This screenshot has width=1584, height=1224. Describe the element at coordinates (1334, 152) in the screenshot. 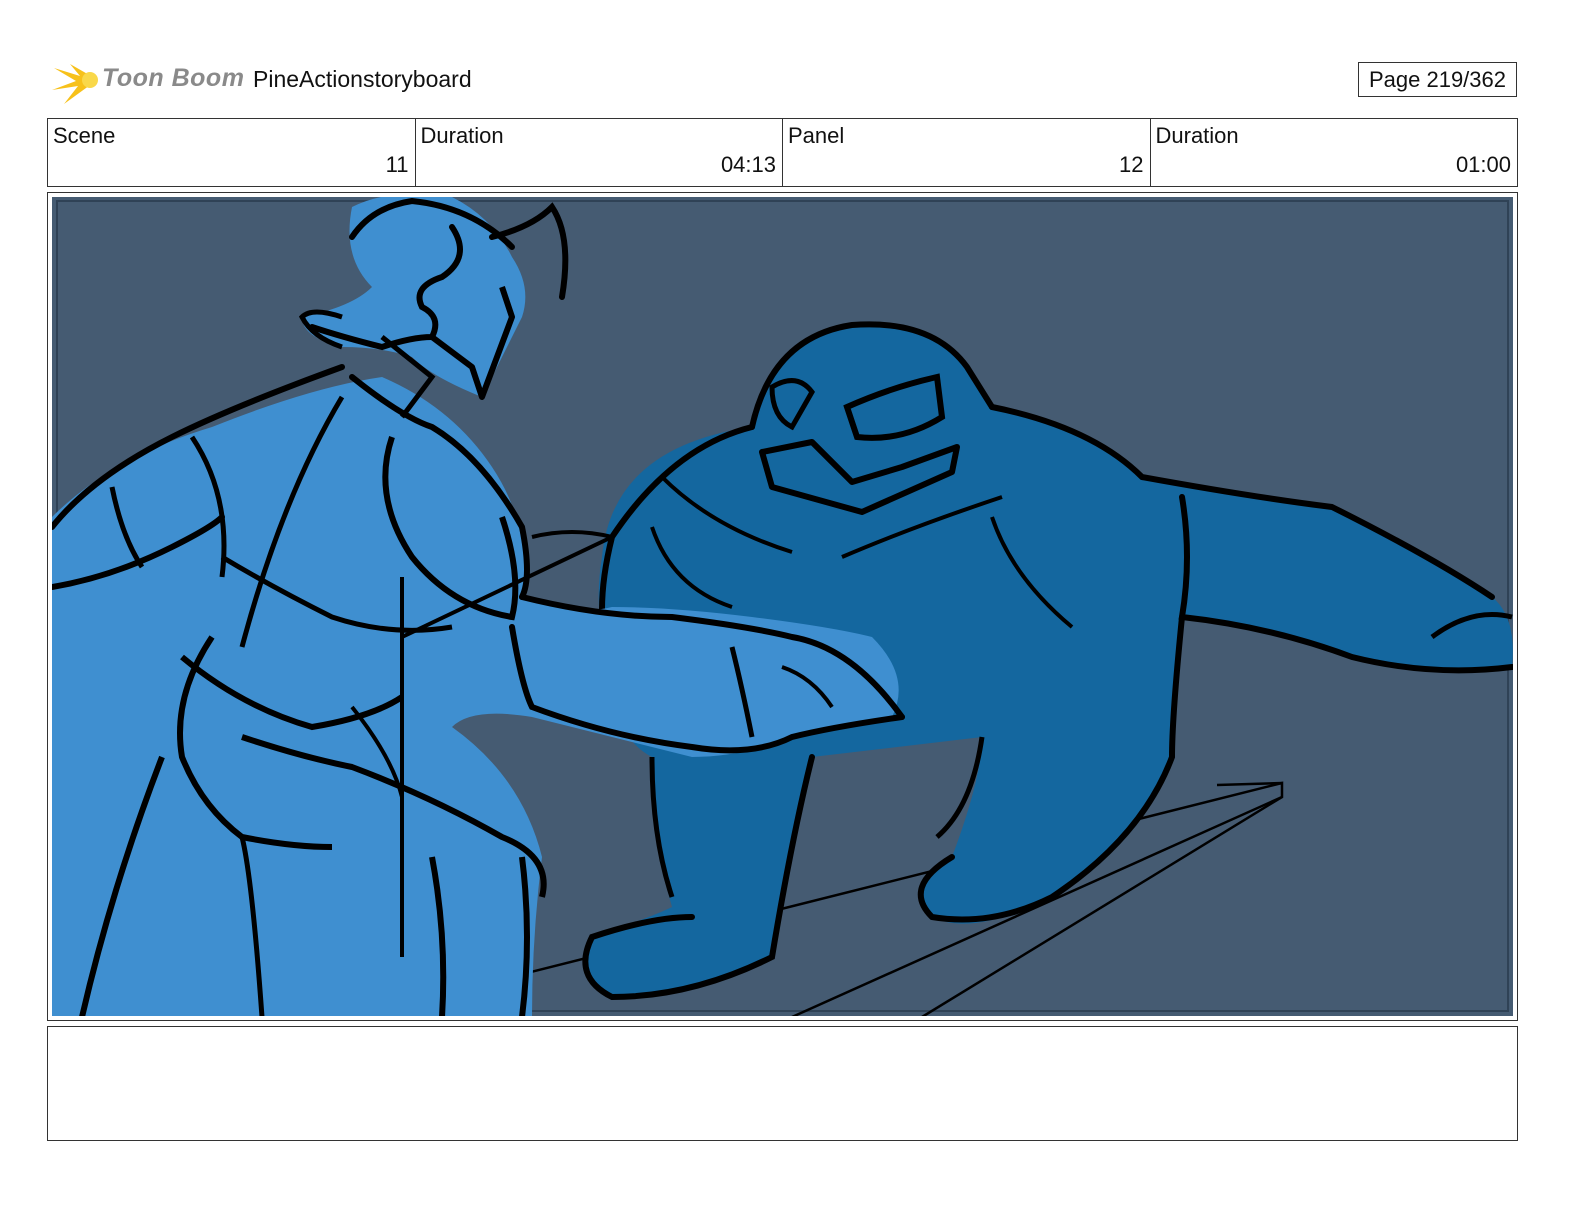

I see `panel-duration-cell: Duration 01:00` at that location.